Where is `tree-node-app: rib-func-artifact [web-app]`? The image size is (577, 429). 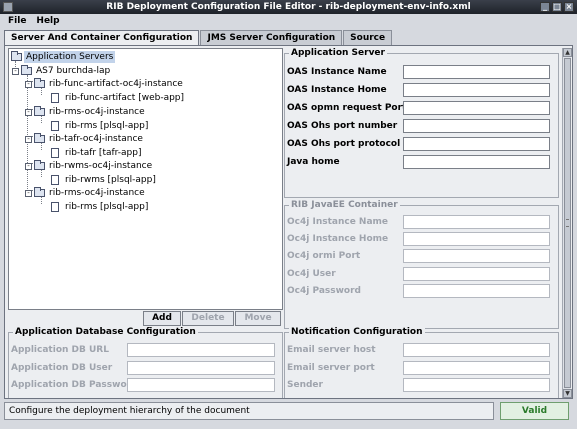 tree-node-app: rib-func-artifact [web-app] is located at coordinates (118, 98).